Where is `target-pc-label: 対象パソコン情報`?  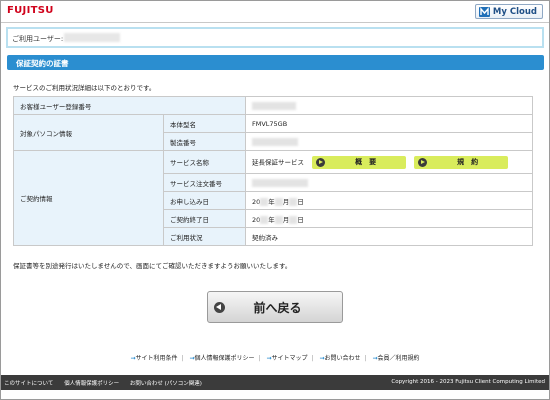 target-pc-label: 対象パソコン情報 is located at coordinates (88, 132).